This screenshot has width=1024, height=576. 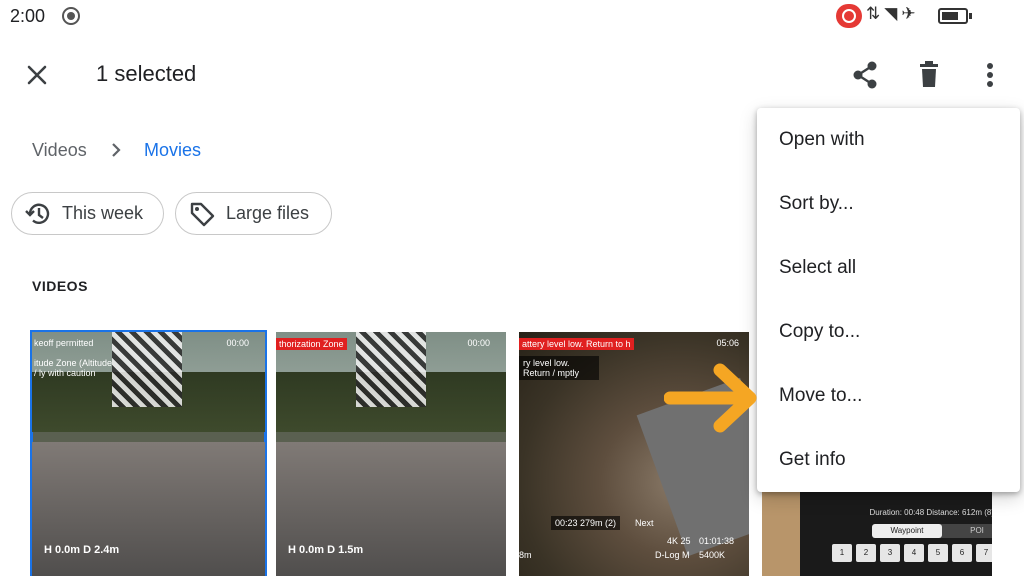 I want to click on share-icon, so click(x=865, y=75).